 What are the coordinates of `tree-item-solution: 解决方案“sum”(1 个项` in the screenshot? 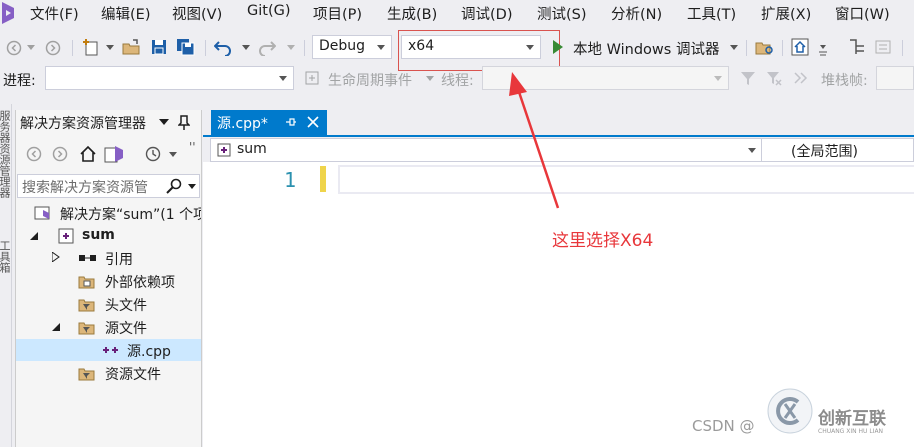 It's located at (108, 213).